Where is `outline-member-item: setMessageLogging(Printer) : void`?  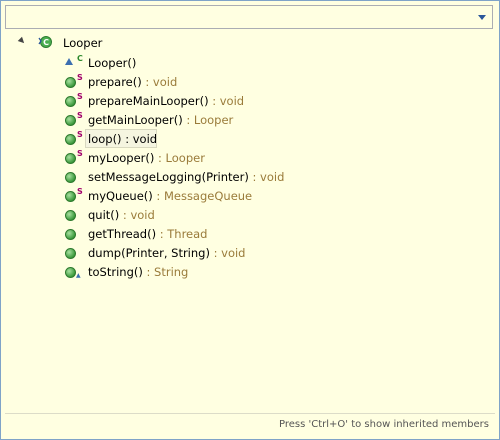 outline-member-item: setMessageLogging(Printer) : void is located at coordinates (186, 177).